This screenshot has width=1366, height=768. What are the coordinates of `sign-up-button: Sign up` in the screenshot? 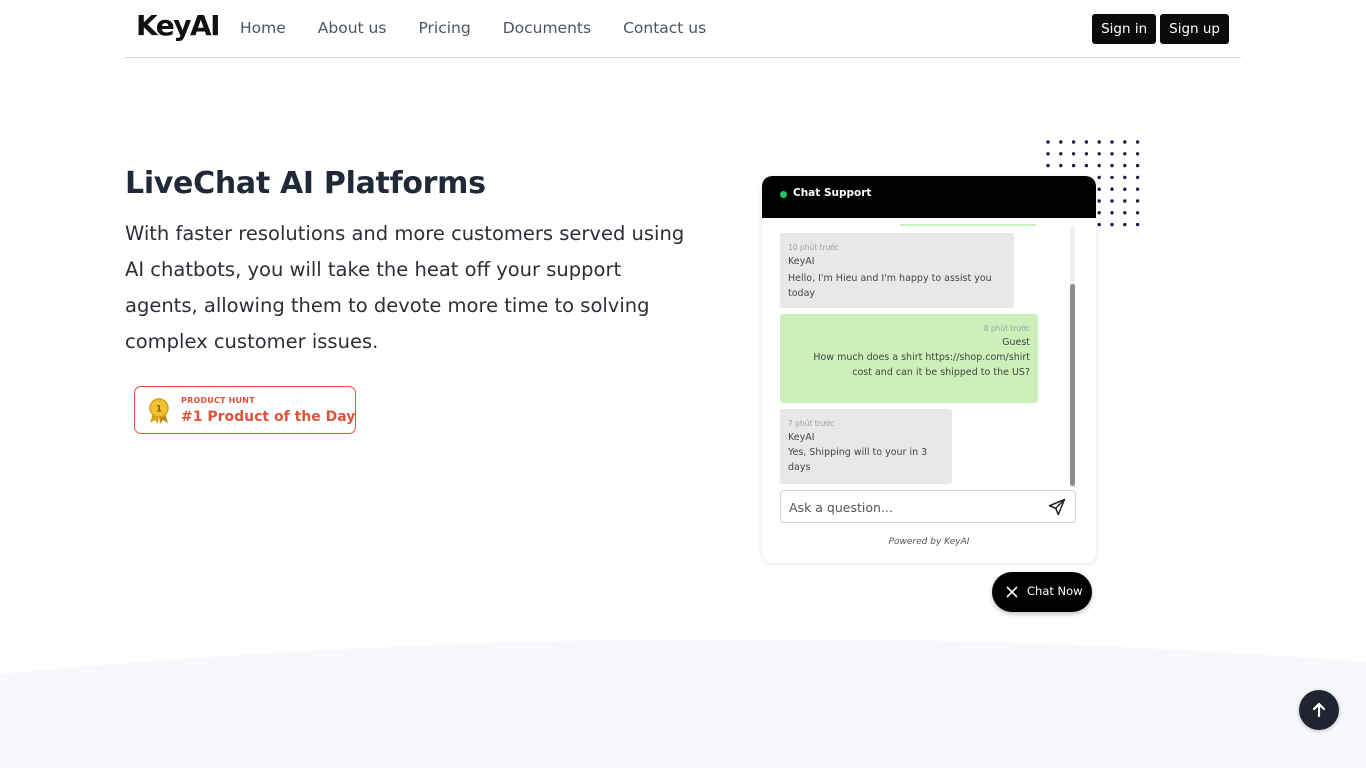 It's located at (1194, 29).